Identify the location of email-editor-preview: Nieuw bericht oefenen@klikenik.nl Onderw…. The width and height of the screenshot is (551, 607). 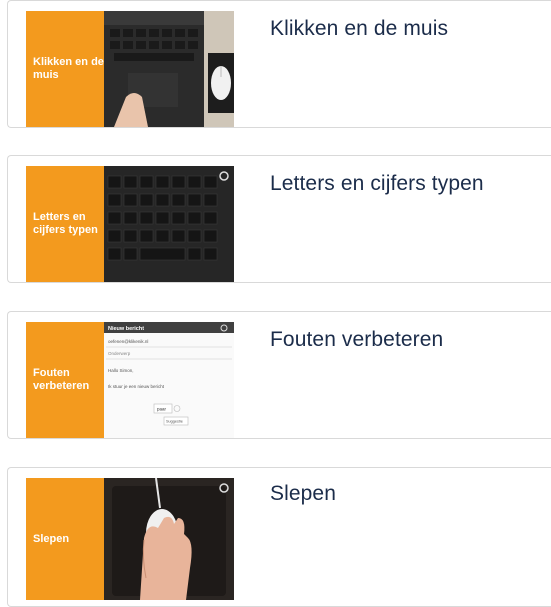
(169, 380).